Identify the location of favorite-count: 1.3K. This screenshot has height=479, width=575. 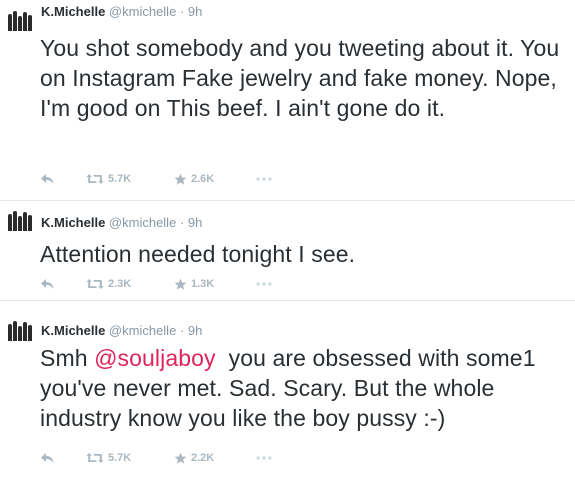
(203, 284).